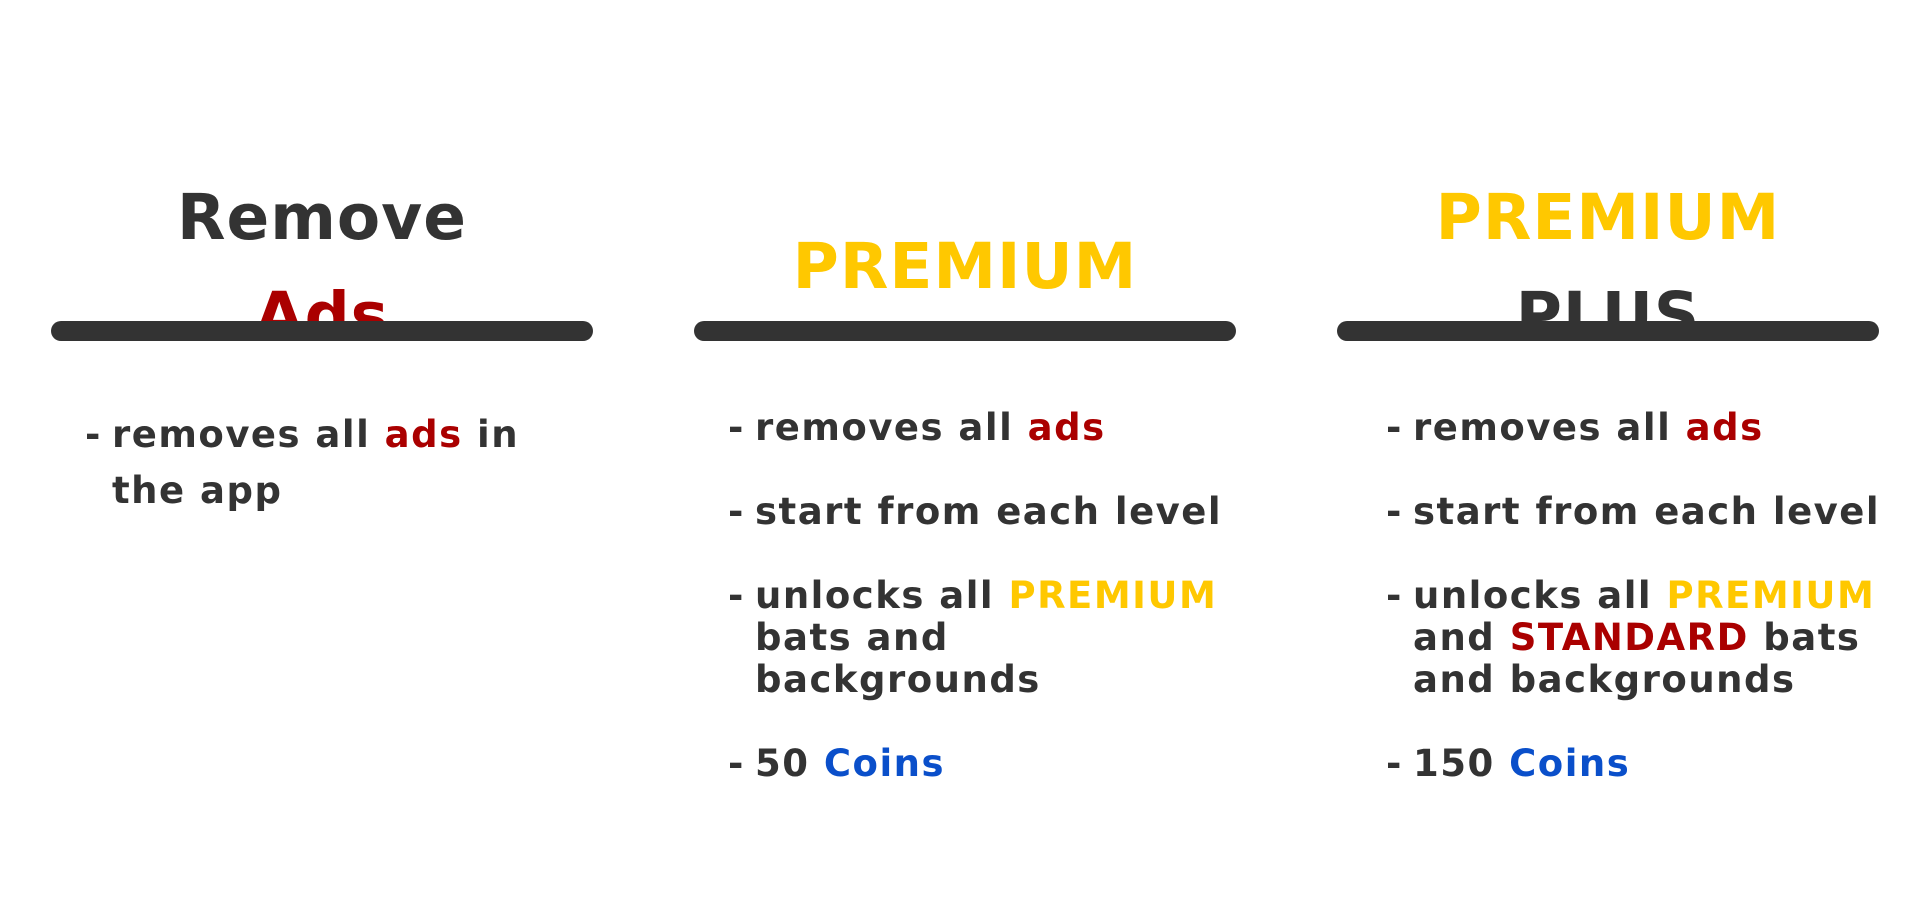 Image resolution: width=1920 pixels, height=900 pixels. What do you see at coordinates (789, 763) in the screenshot?
I see `feature-text: 50` at bounding box center [789, 763].